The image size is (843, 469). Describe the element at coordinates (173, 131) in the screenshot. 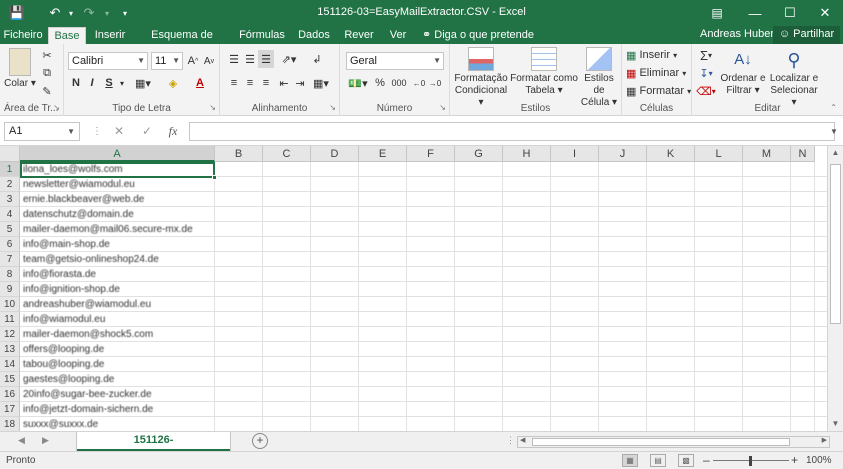

I see `insert-function-button: fx` at that location.